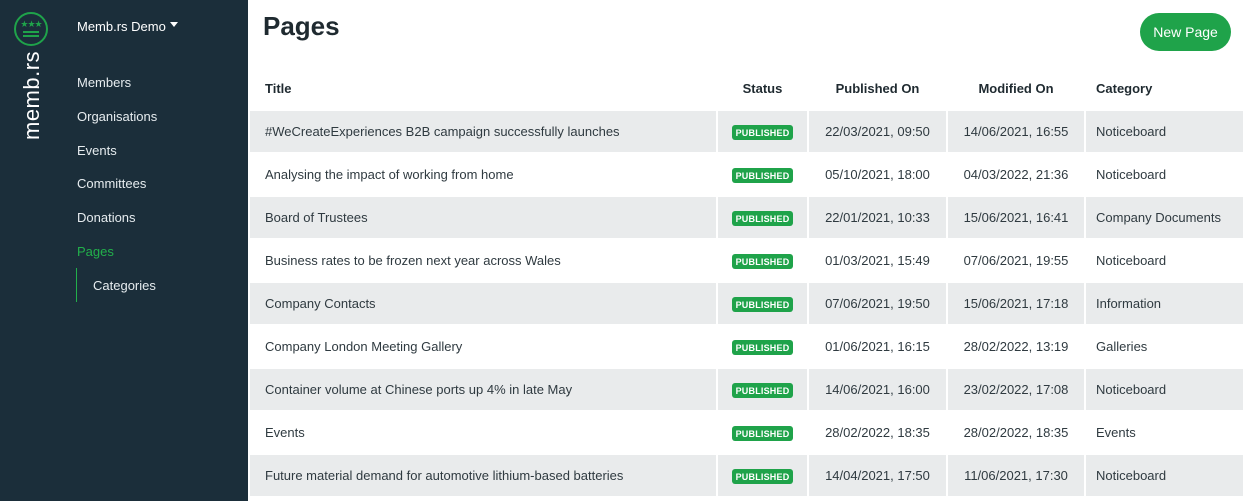  What do you see at coordinates (76, 285) in the screenshot?
I see `submenu-indicator` at bounding box center [76, 285].